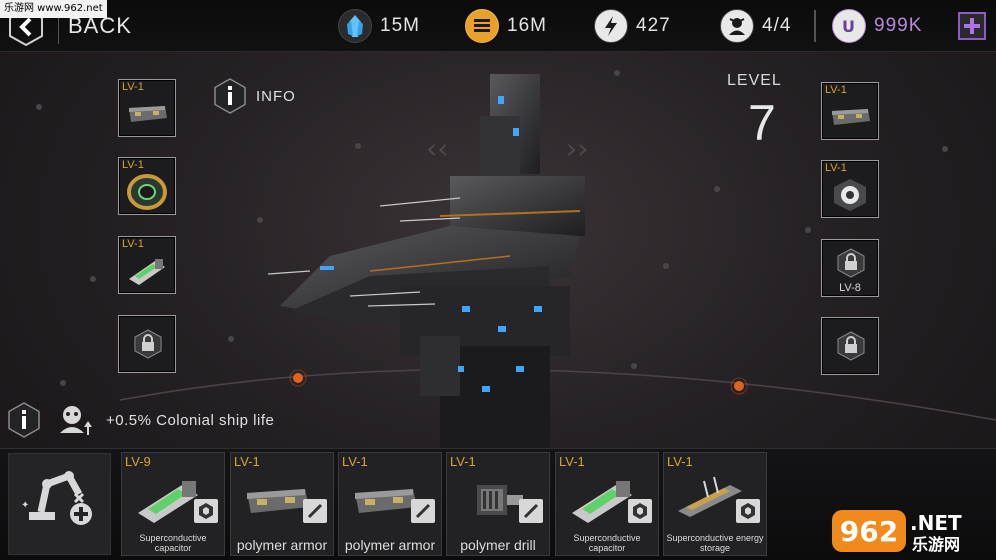 This screenshot has height=560, width=996. Describe the element at coordinates (850, 195) in the screenshot. I see `reactor-icon` at that location.